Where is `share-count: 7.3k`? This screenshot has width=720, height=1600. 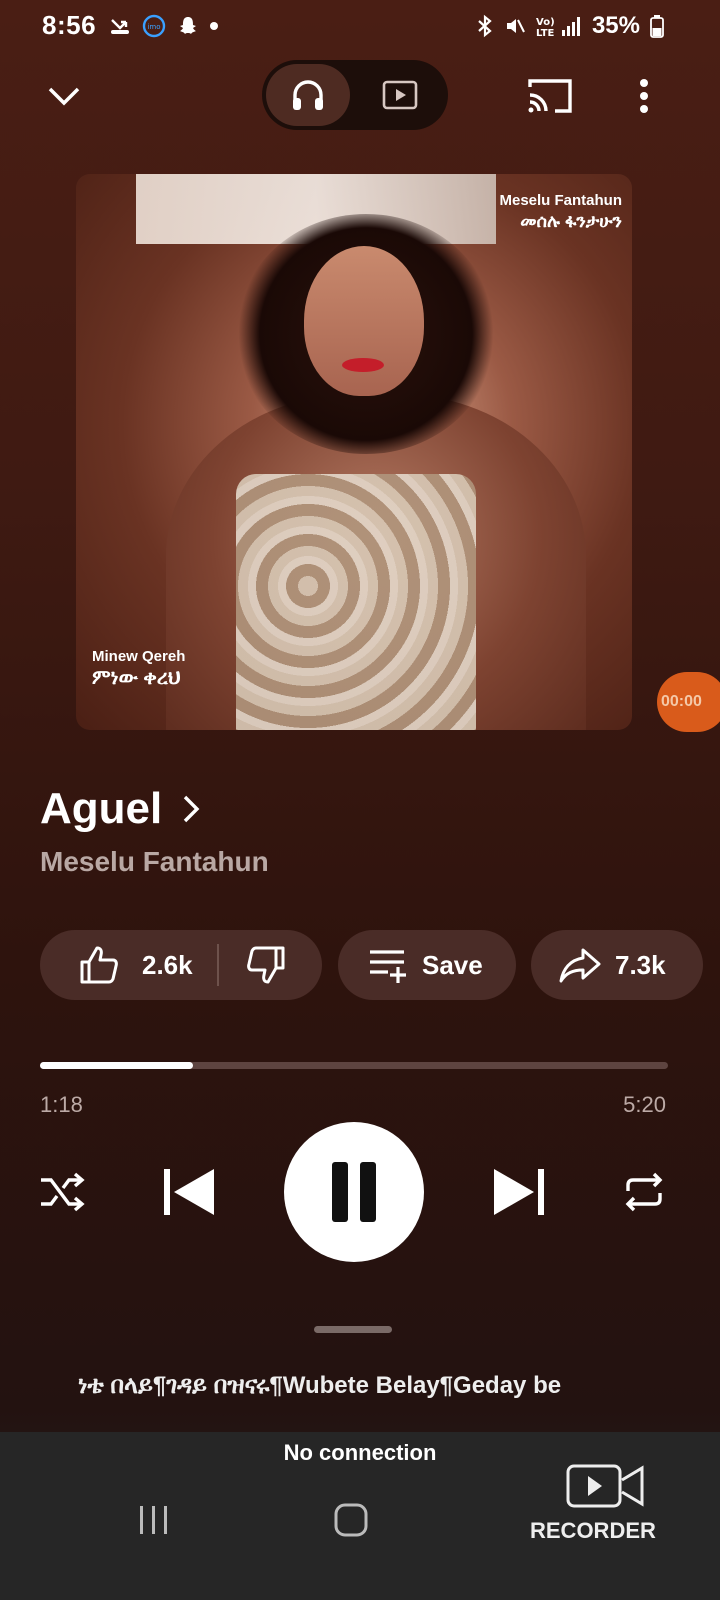
share-count: 7.3k is located at coordinates (640, 964).